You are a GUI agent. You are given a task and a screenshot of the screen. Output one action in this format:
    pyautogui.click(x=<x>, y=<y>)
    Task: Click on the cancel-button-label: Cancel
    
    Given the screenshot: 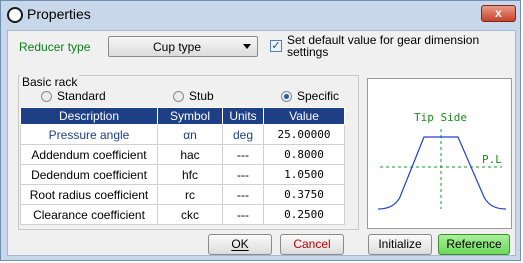 What is the action you would take?
    pyautogui.click(x=312, y=244)
    